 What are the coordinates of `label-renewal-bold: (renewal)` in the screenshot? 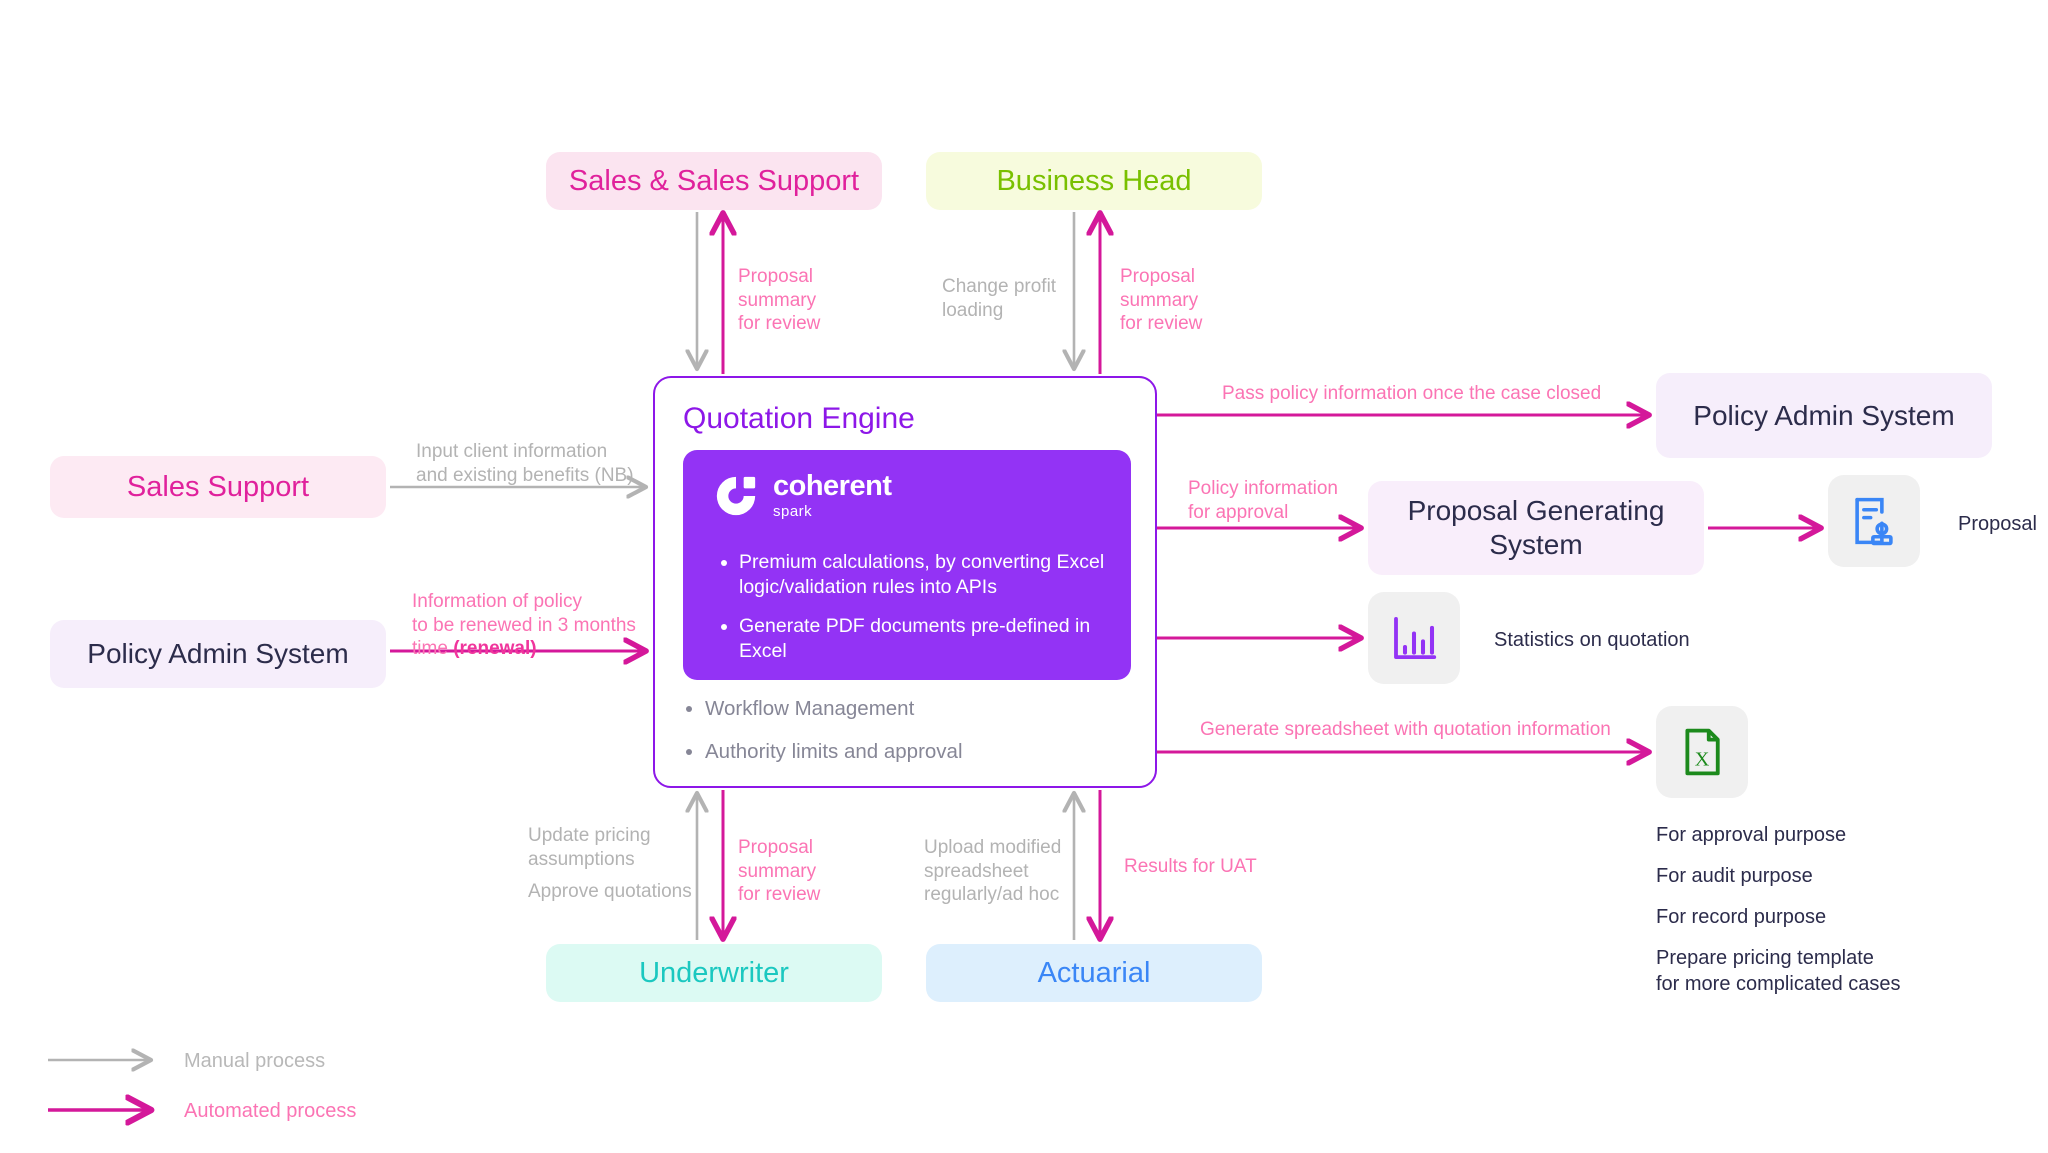 It's located at (495, 649).